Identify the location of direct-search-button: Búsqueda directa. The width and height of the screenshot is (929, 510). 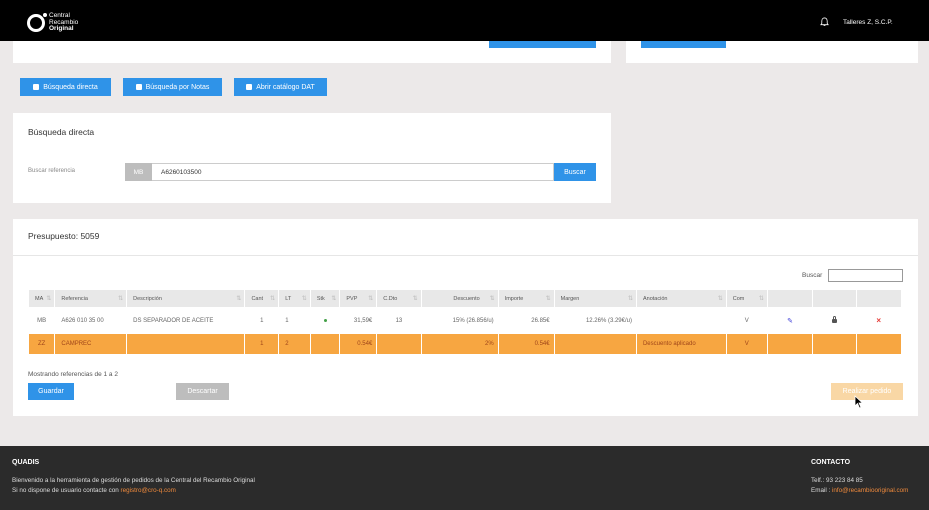
(65, 87).